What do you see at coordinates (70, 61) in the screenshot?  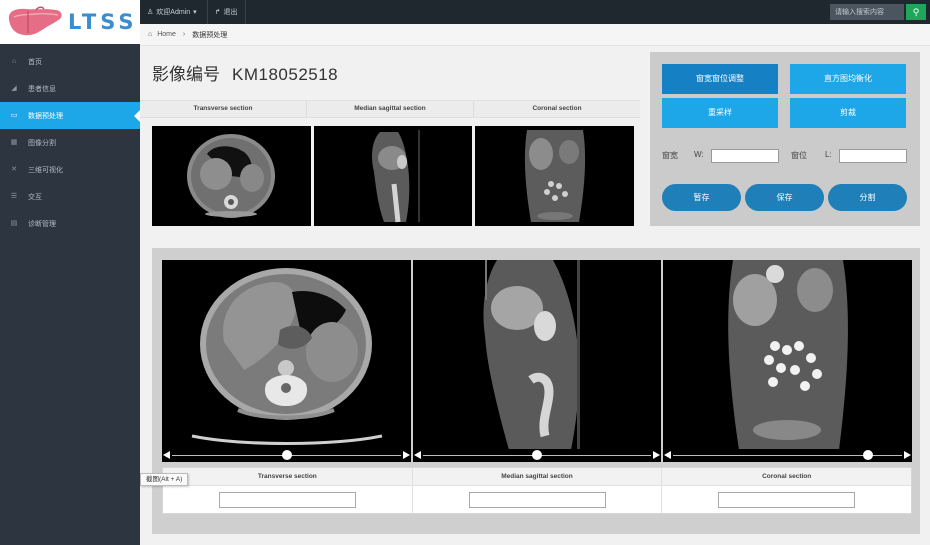 I see `sidebar-item-home: ⌂ 首页` at bounding box center [70, 61].